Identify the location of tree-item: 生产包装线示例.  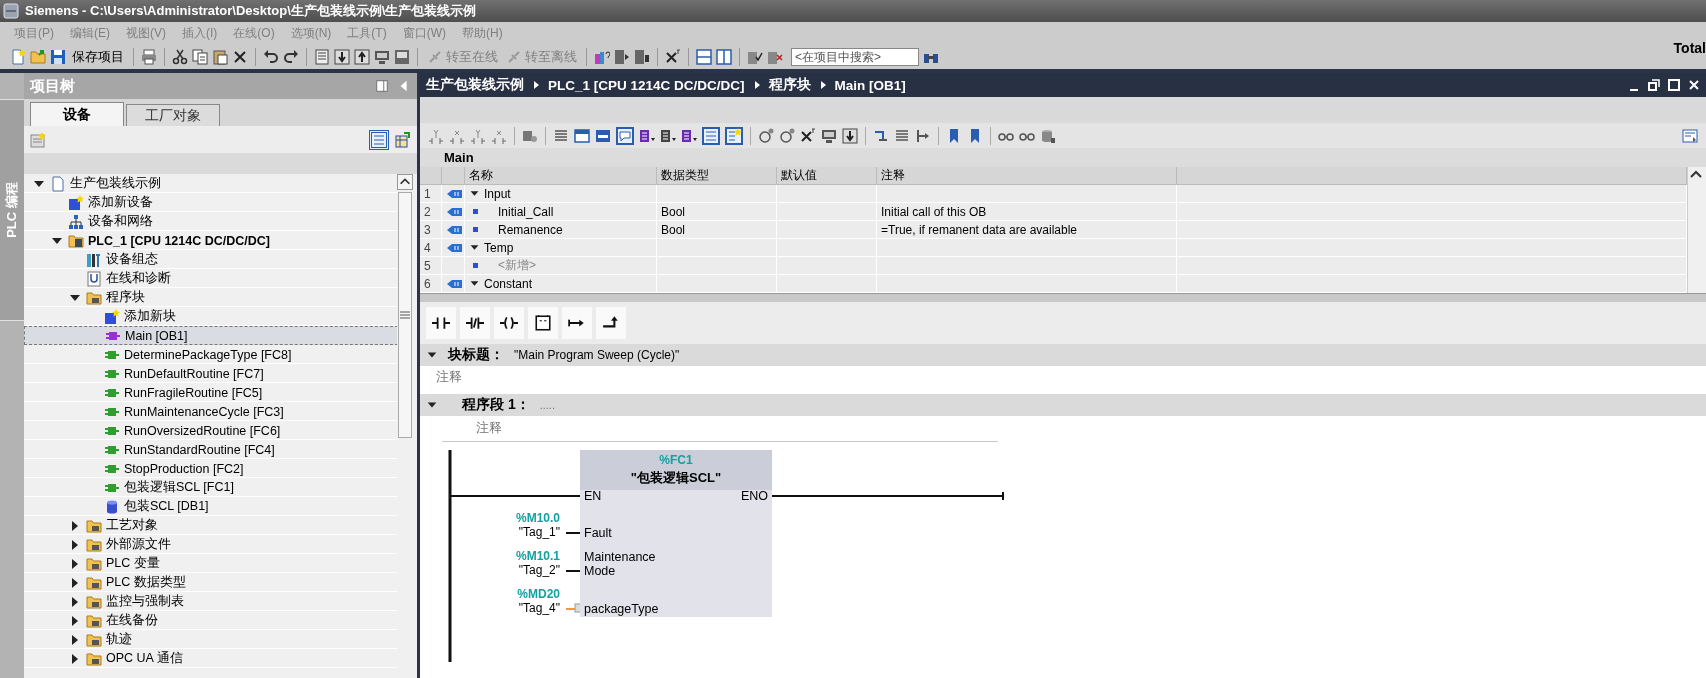
(211, 183).